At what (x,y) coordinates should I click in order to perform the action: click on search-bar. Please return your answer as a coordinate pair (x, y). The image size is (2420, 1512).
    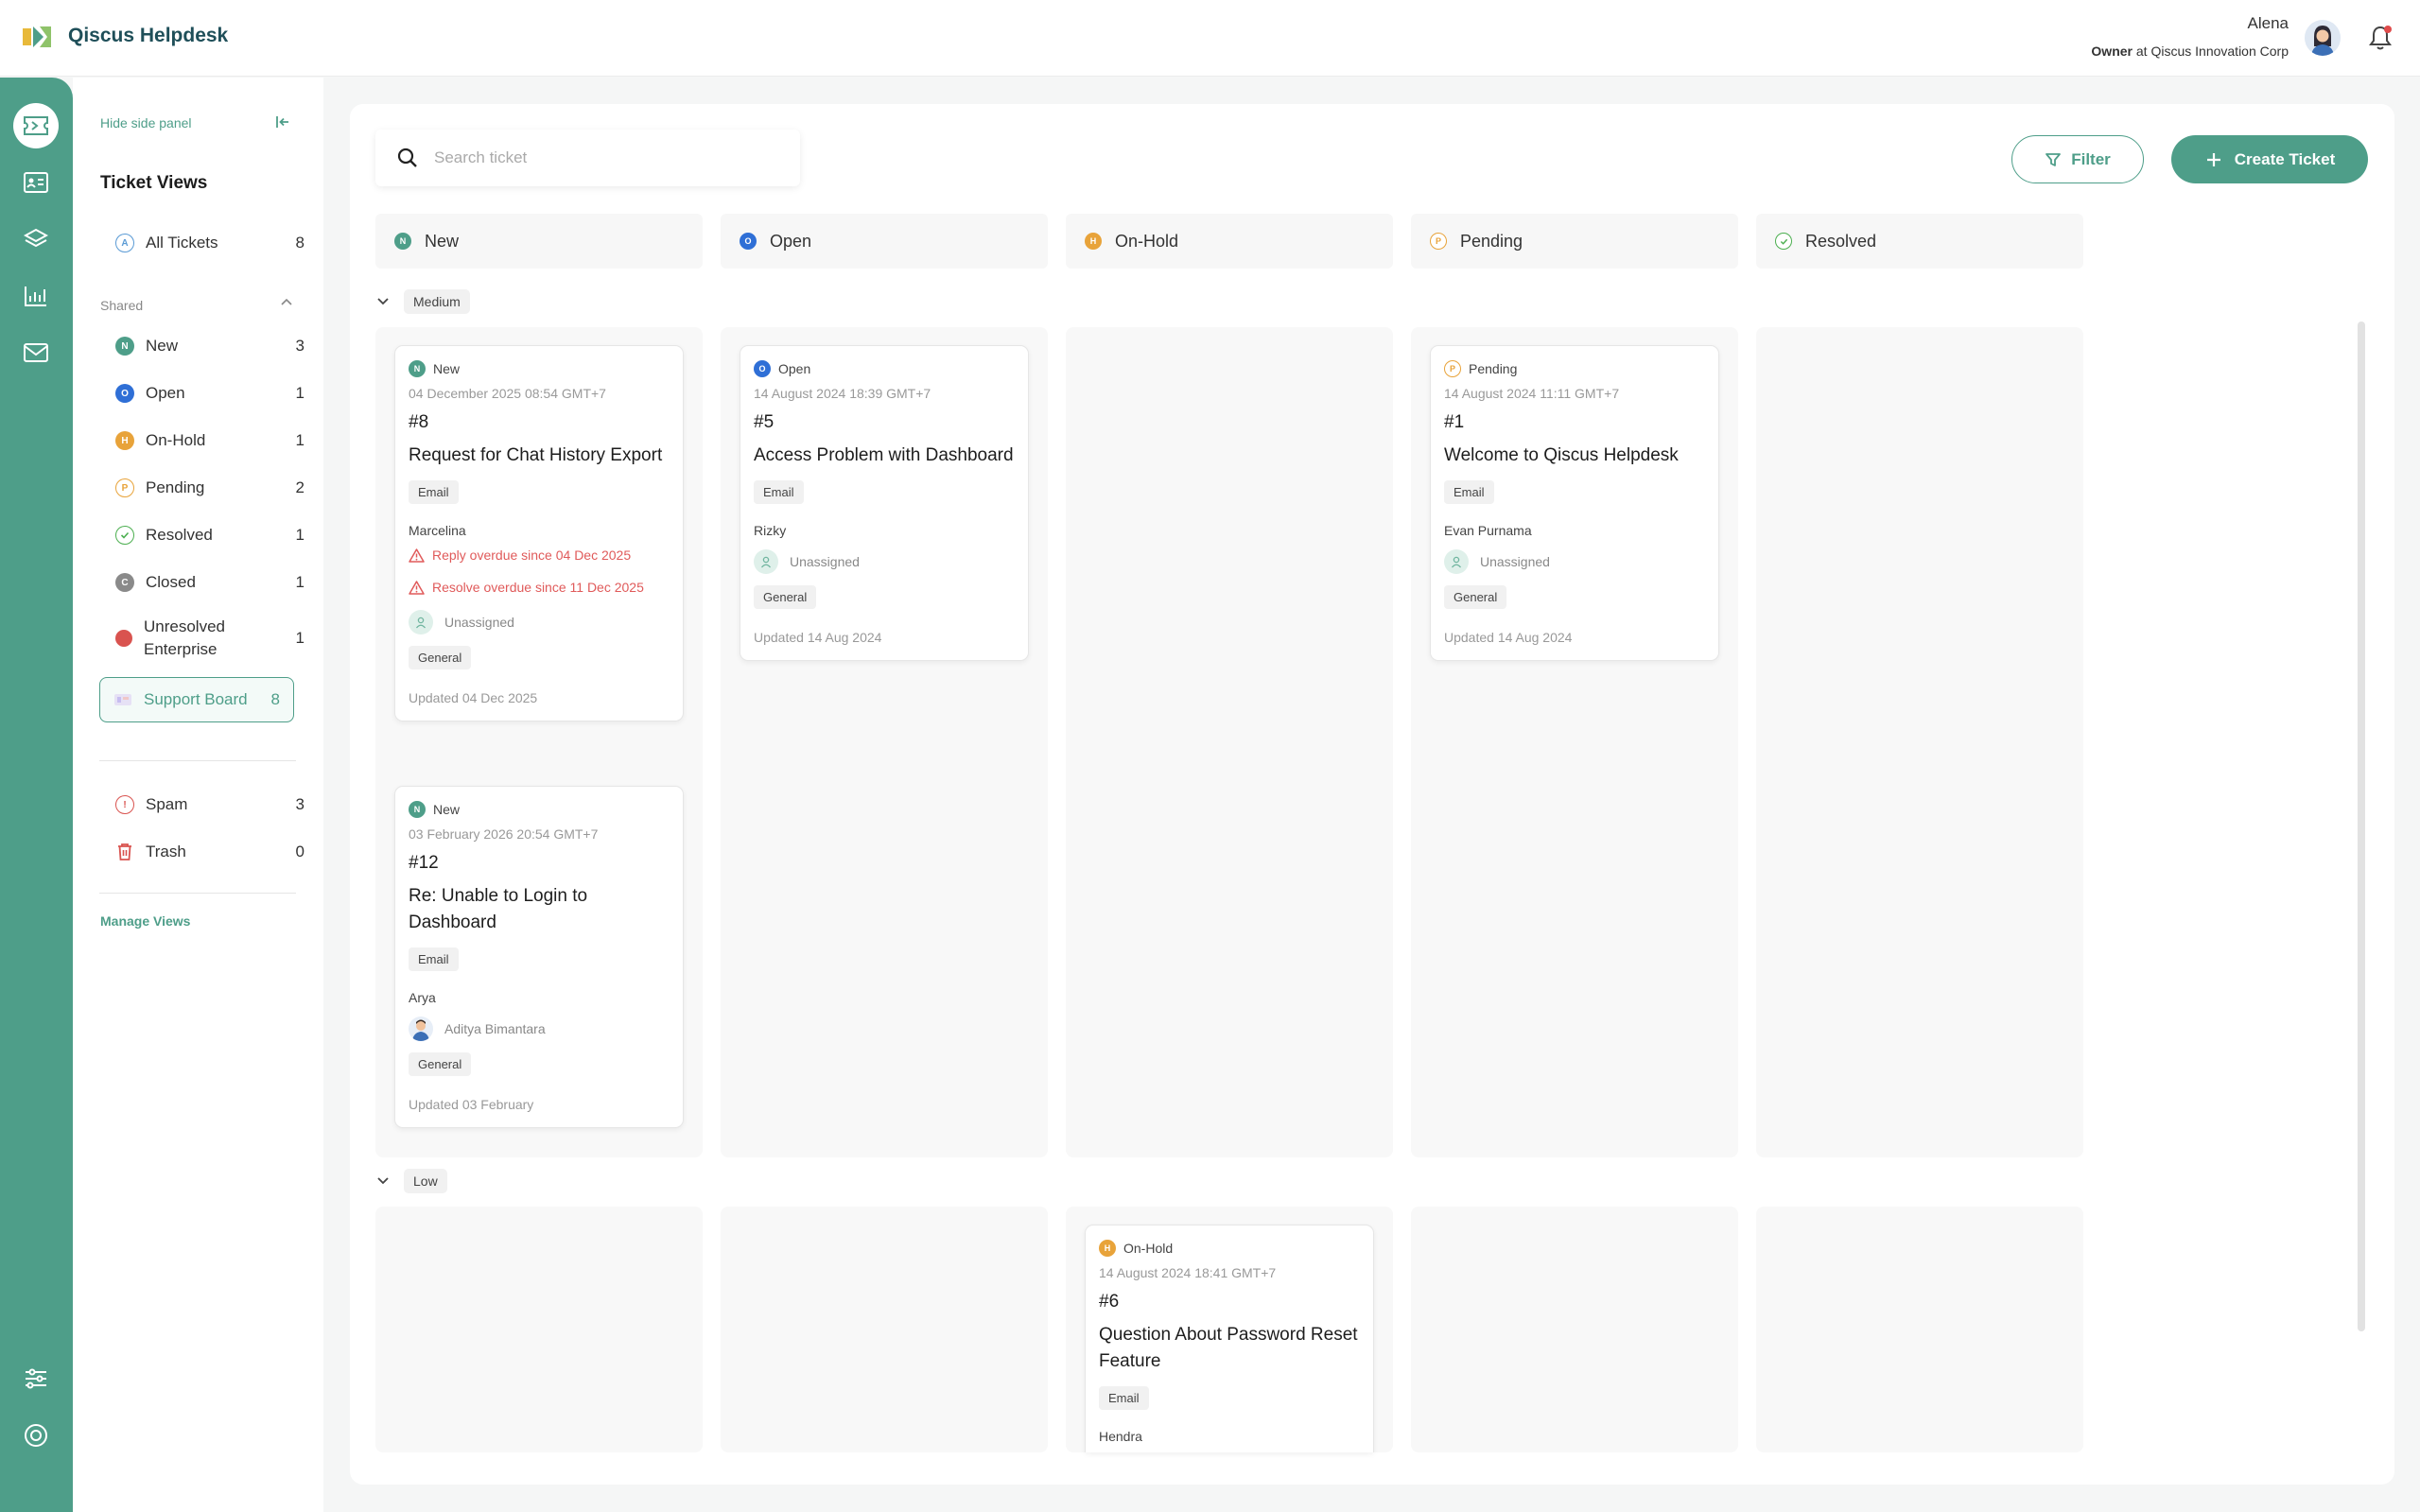
    Looking at the image, I should click on (587, 158).